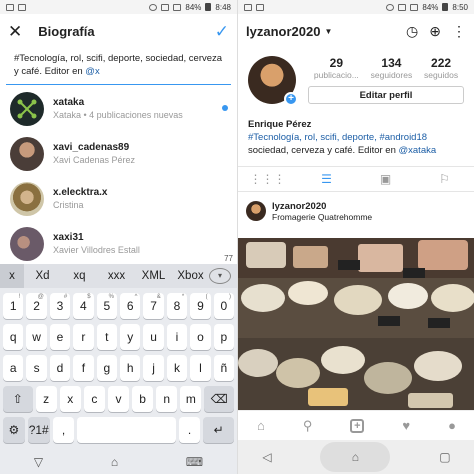  What do you see at coordinates (355, 457) in the screenshot?
I see `home-pill-icon: ⌂` at bounding box center [355, 457].